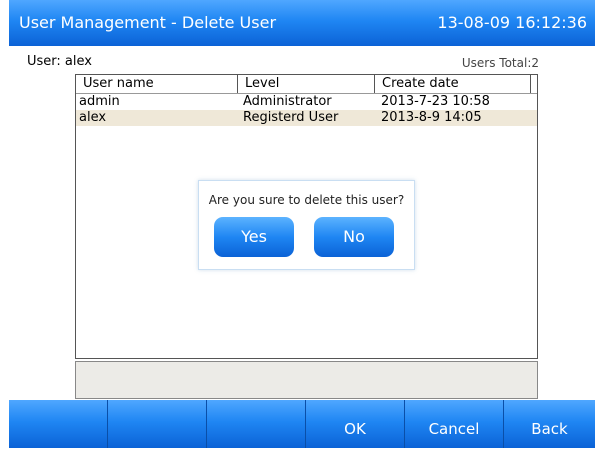 The image size is (595, 458). Describe the element at coordinates (93, 117) in the screenshot. I see `cell-user-name: alex` at that location.